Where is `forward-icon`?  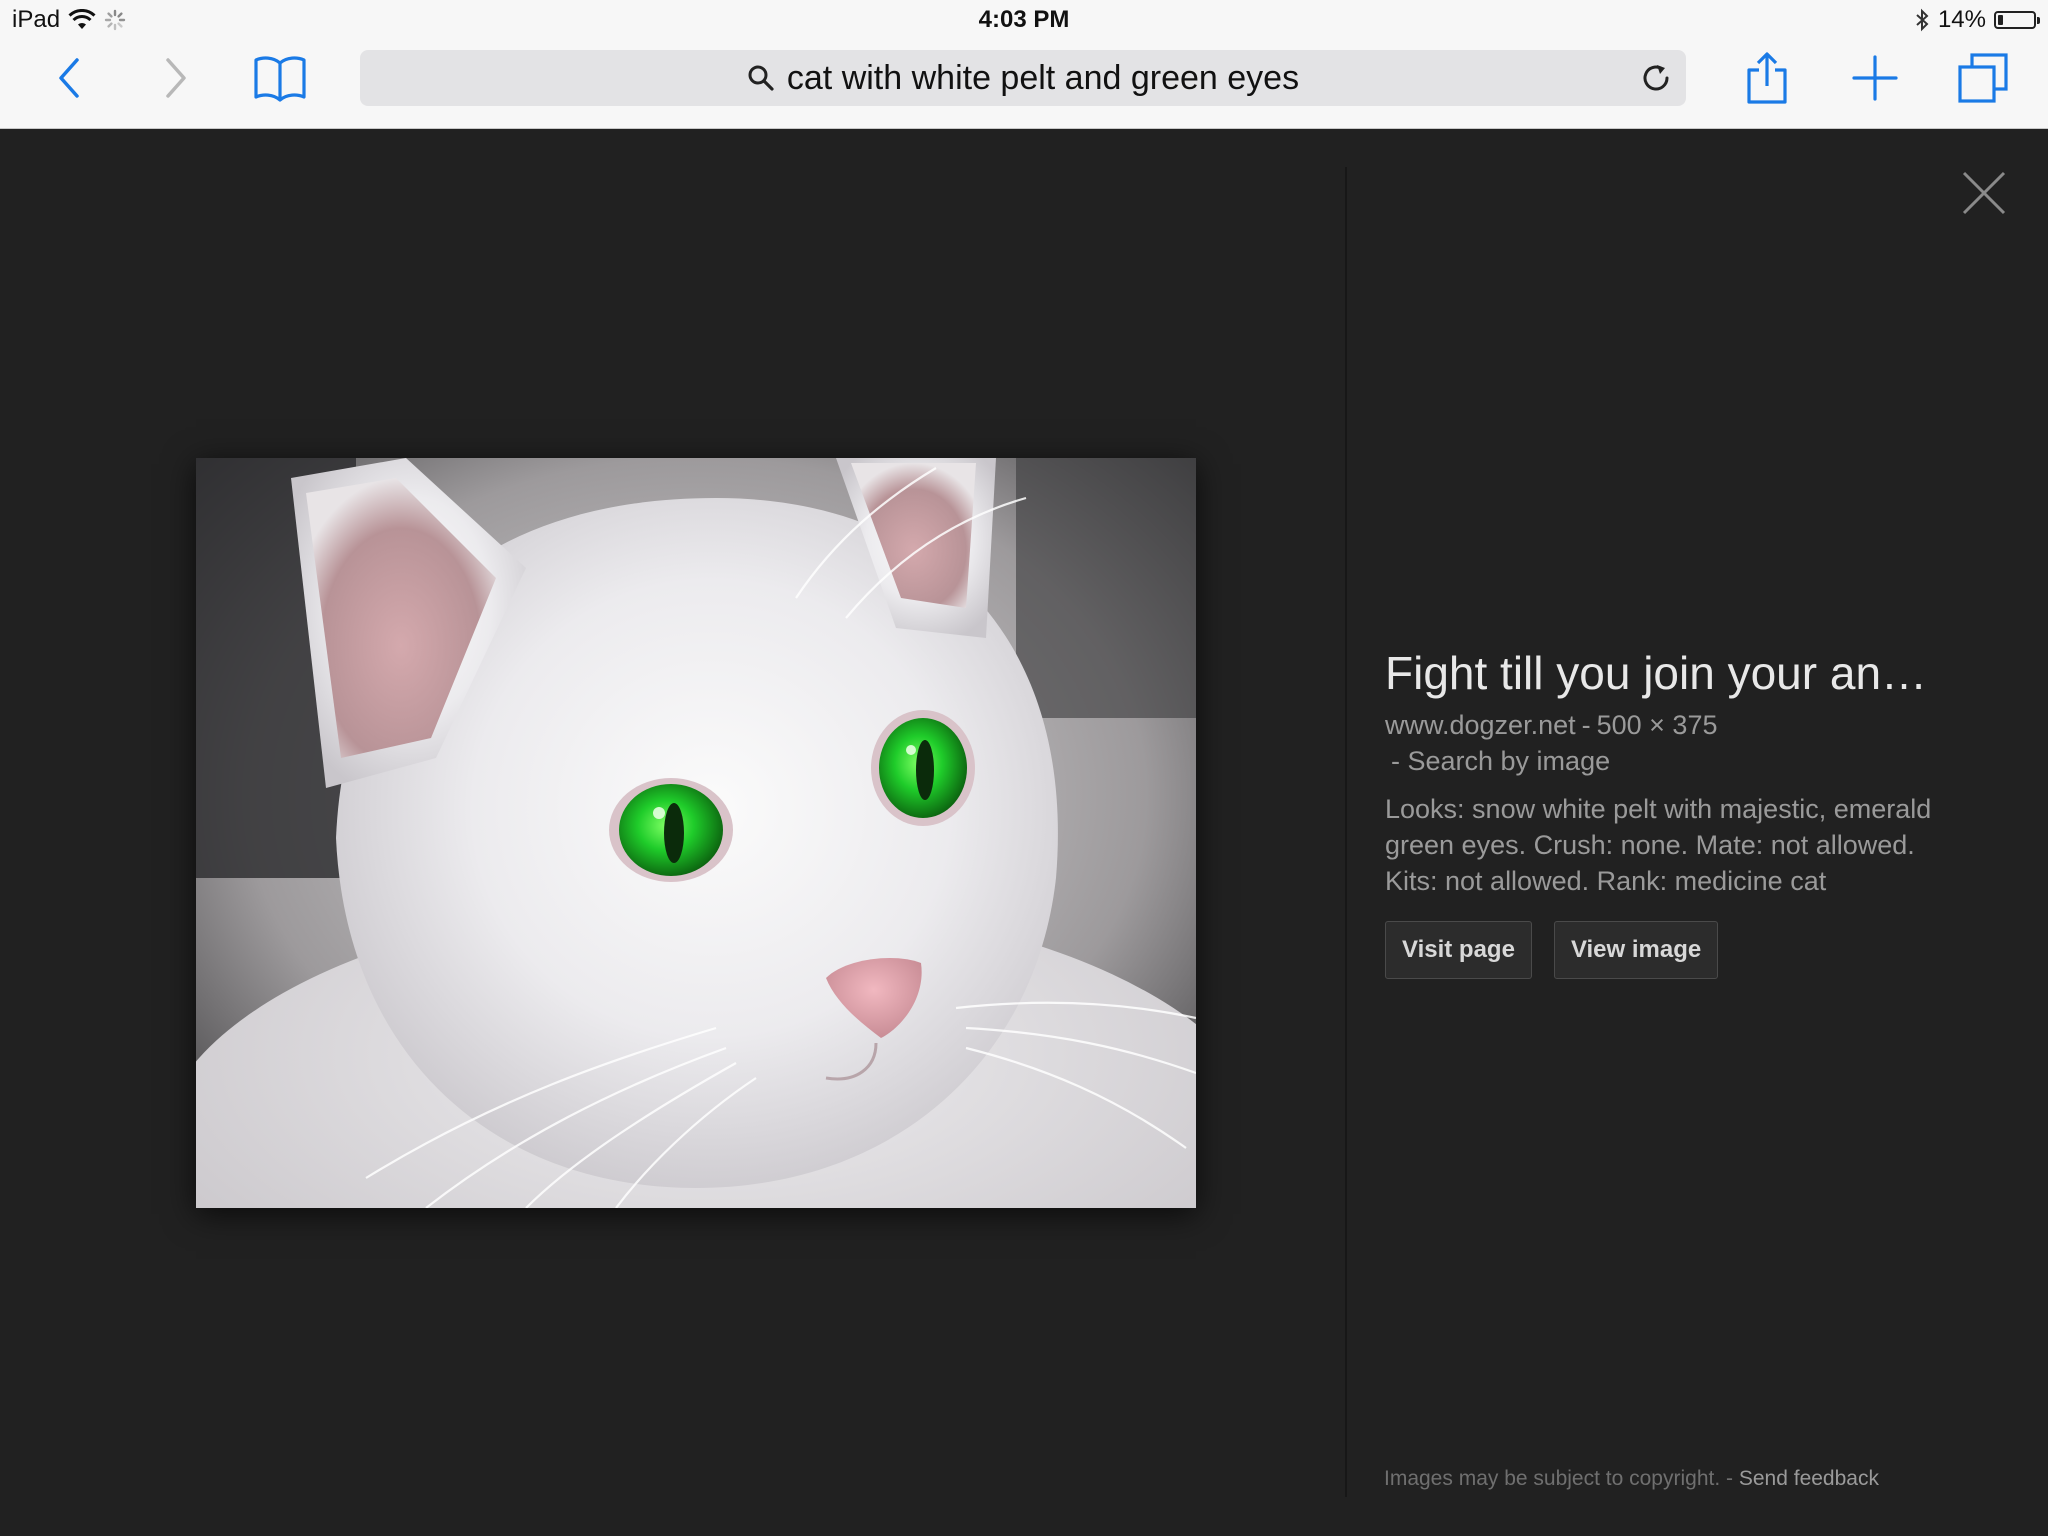
forward-icon is located at coordinates (176, 78).